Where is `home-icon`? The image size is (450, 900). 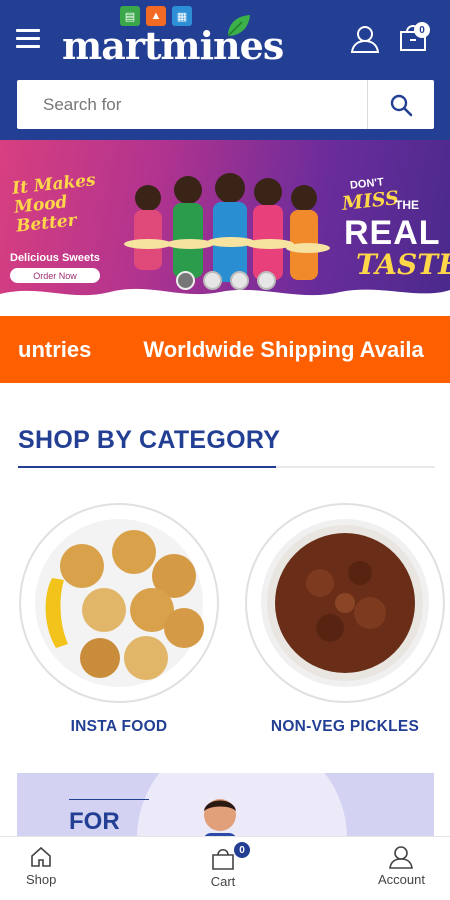 home-icon is located at coordinates (41, 856).